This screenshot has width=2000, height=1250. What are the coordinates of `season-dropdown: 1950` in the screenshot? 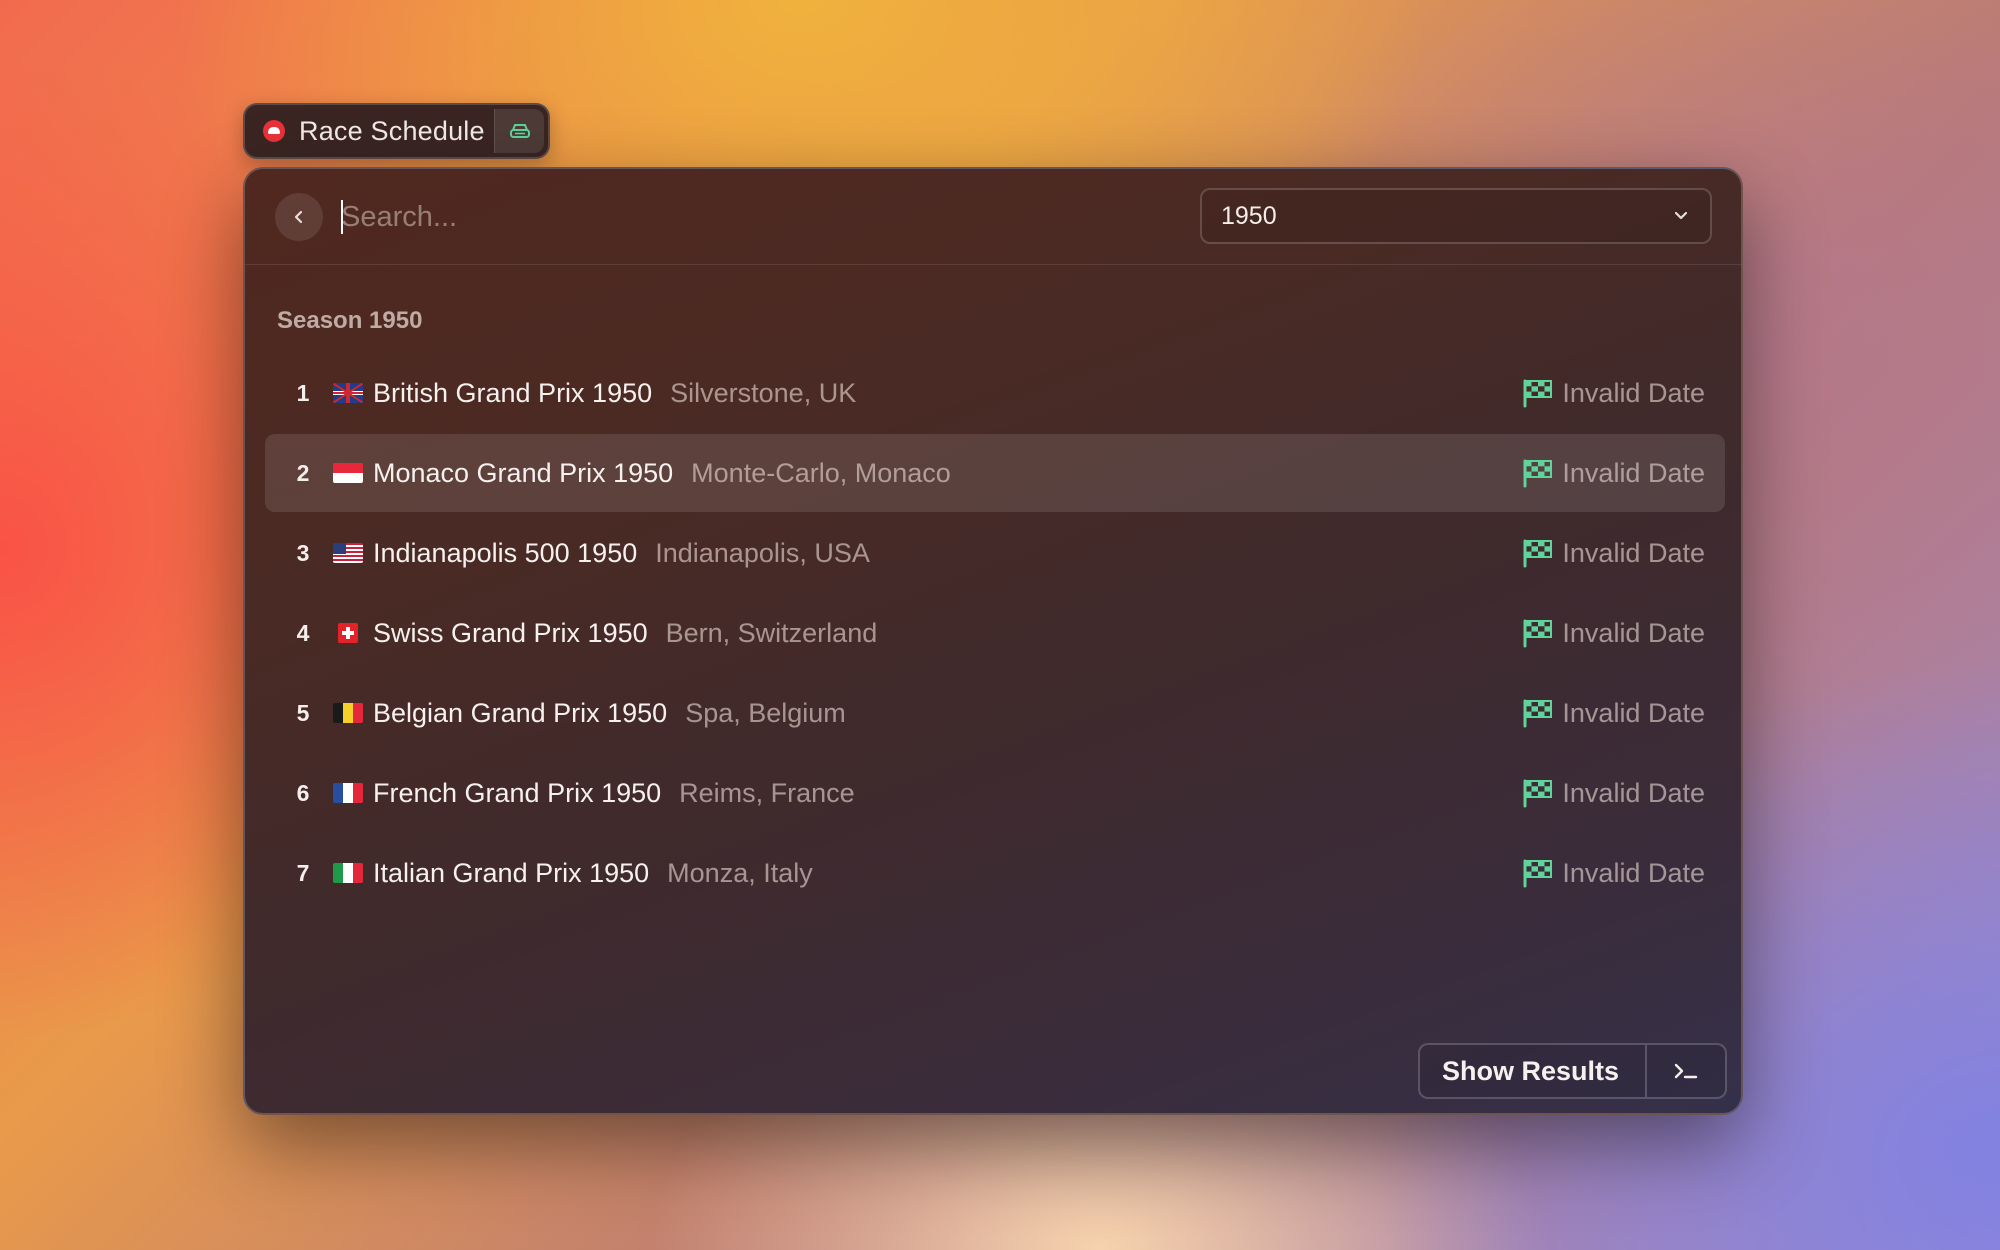 It's located at (1456, 216).